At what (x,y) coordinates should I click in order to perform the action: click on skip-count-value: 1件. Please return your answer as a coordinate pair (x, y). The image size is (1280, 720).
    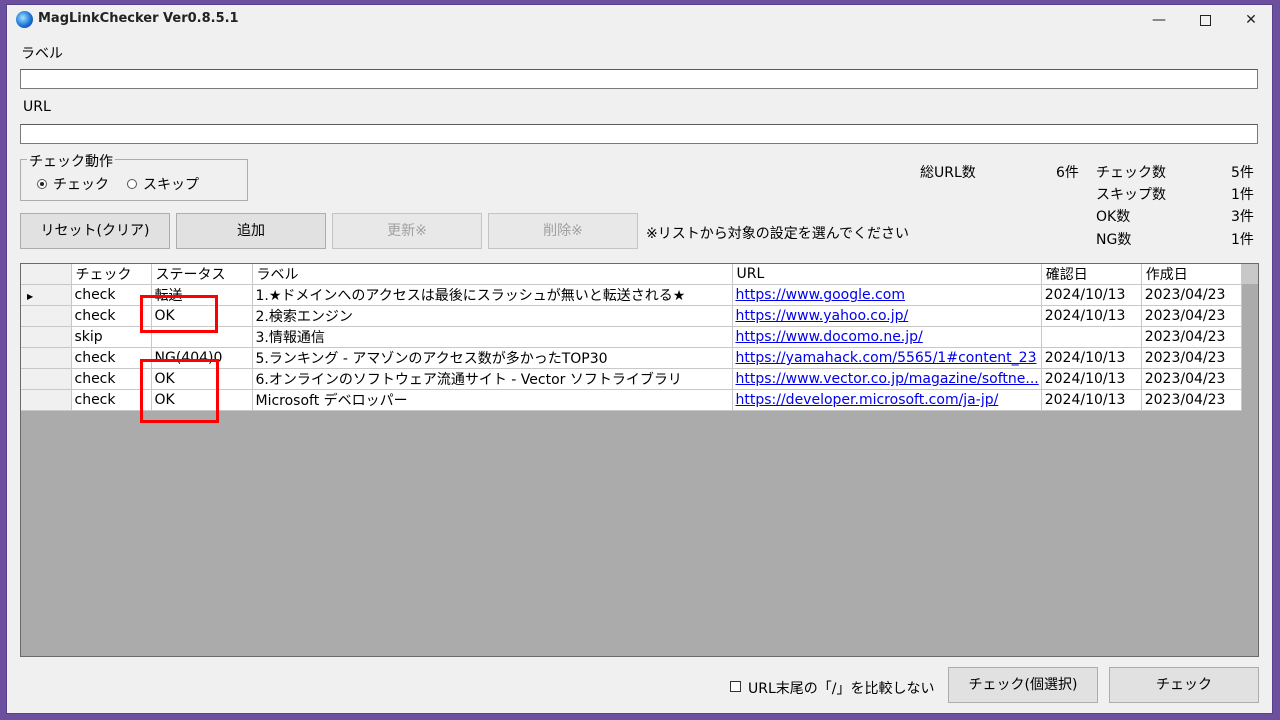
    Looking at the image, I should click on (1242, 195).